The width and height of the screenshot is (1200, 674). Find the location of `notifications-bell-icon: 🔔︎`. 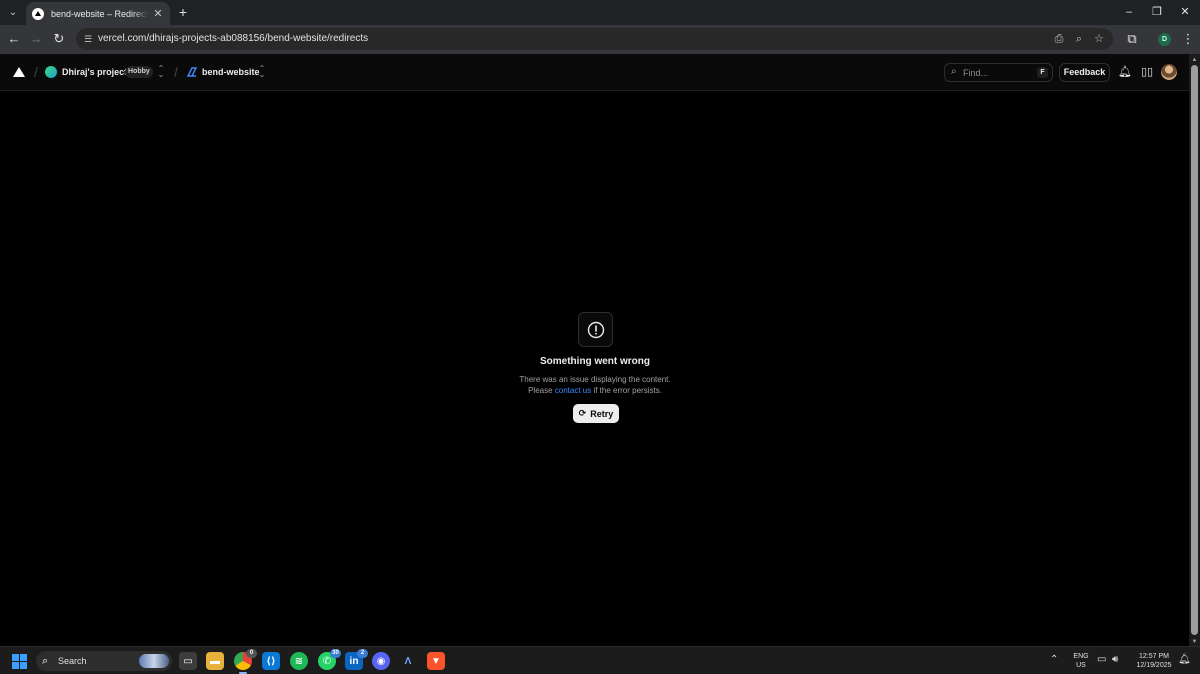

notifications-bell-icon: 🔔︎ is located at coordinates (1125, 72).